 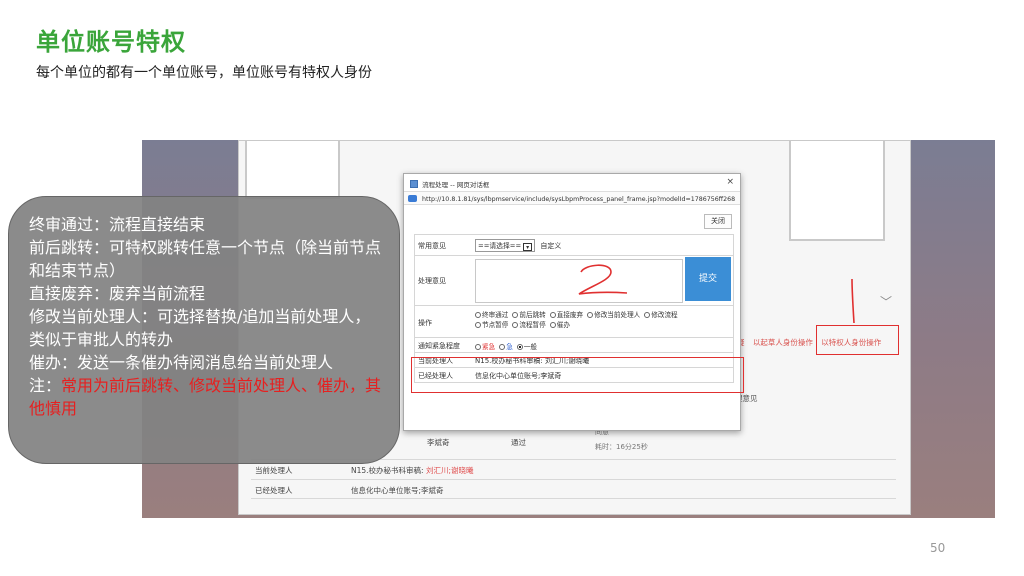 What do you see at coordinates (572, 182) in the screenshot?
I see `dialog-titlebar: 流程处理 -- 网页对话框 ×` at bounding box center [572, 182].